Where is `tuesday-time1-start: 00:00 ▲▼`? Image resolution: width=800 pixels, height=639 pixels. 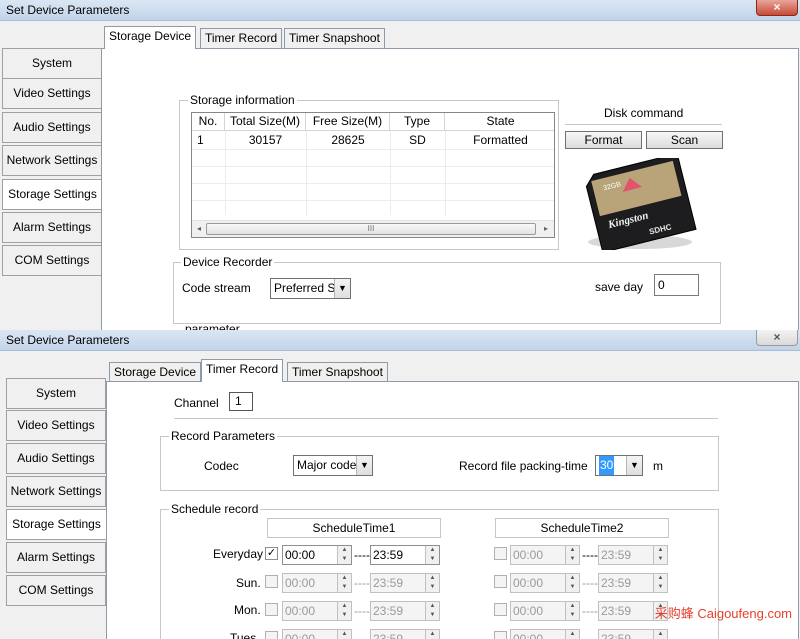 tuesday-time1-start: 00:00 ▲▼ is located at coordinates (317, 634).